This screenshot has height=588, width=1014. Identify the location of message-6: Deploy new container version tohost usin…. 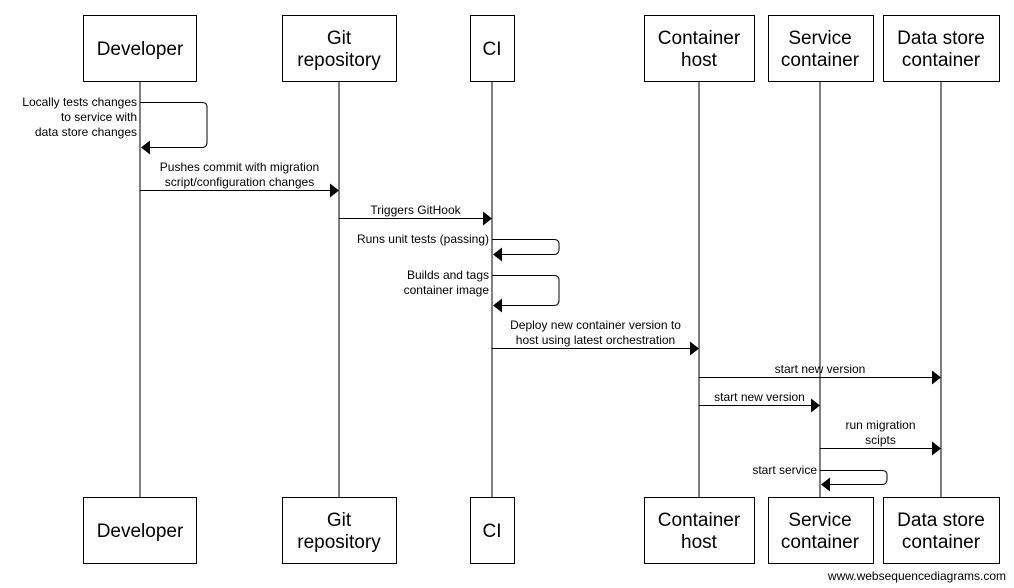
(595, 337).